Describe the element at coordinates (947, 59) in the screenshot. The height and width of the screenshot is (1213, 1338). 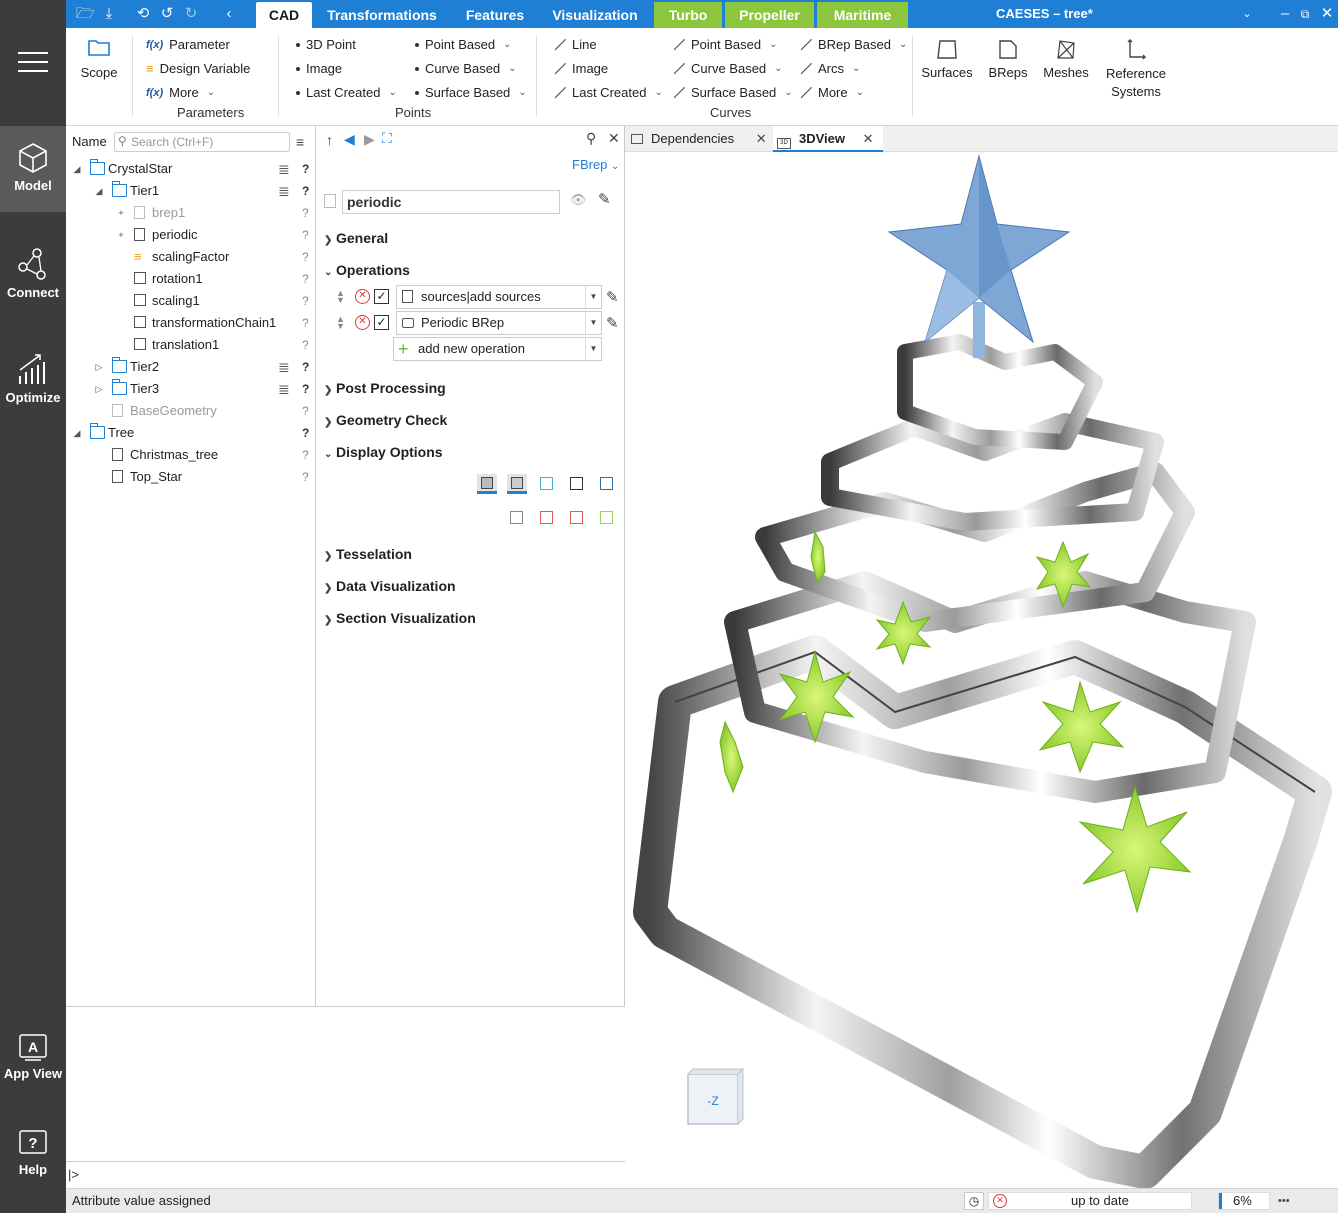
I see `surfaces-button: Surfaces` at that location.